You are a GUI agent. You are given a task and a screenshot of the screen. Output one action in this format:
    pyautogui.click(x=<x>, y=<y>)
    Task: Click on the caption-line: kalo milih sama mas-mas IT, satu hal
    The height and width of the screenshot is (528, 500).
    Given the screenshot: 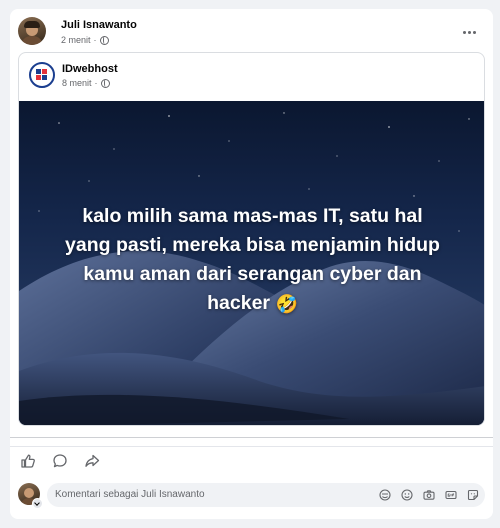 What is the action you would take?
    pyautogui.click(x=252, y=216)
    